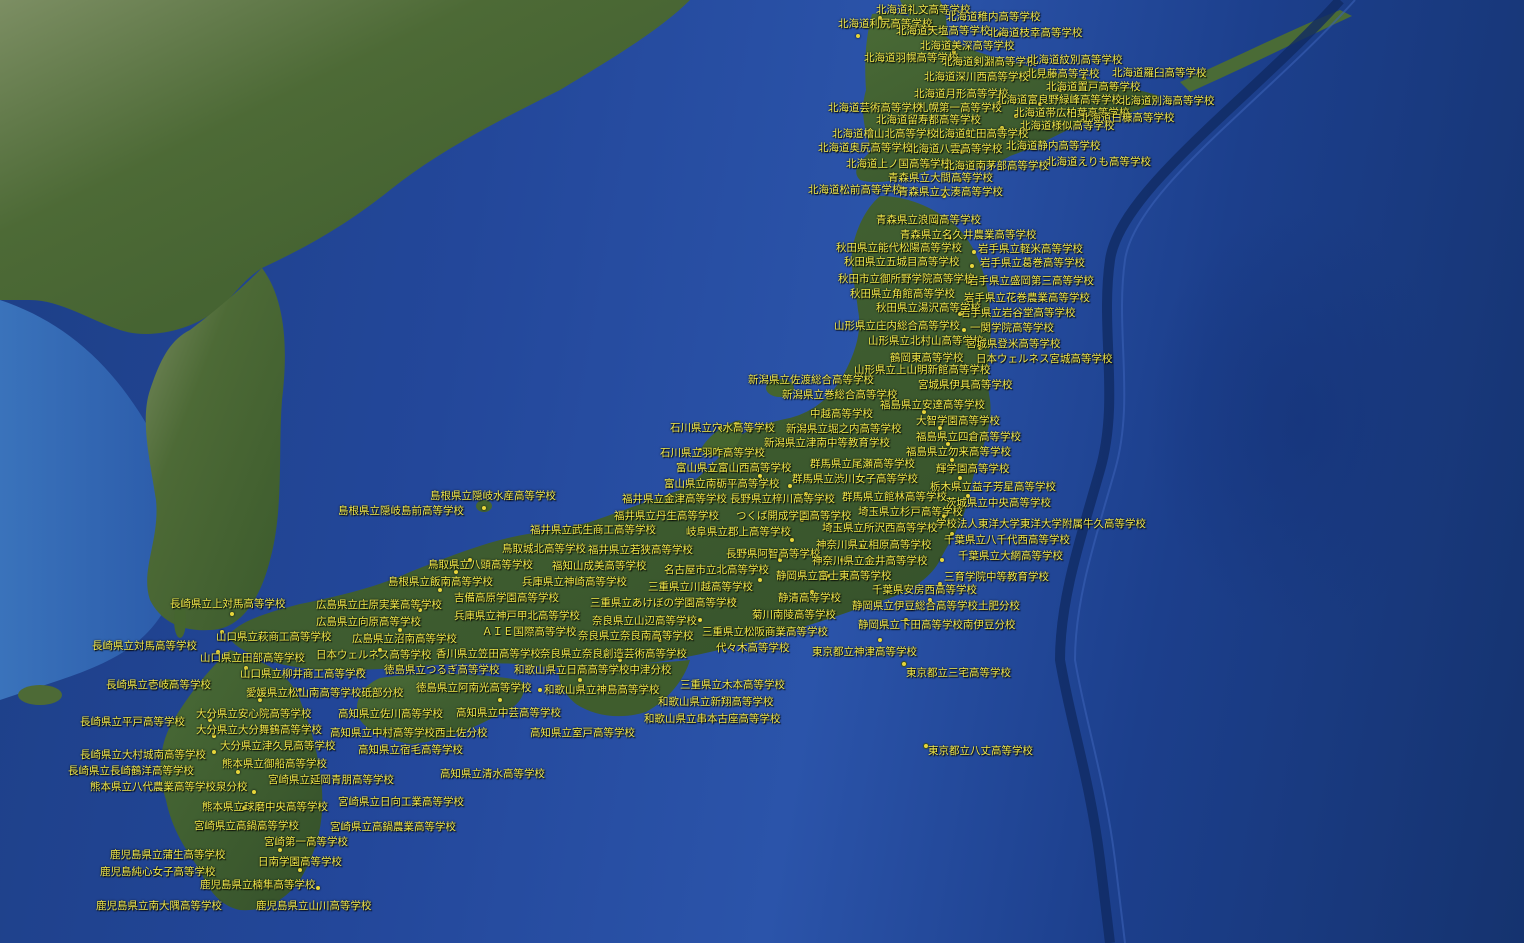 The image size is (1524, 943). What do you see at coordinates (902, 294) in the screenshot?
I see `school-label: 秋田県立角館高等学校` at bounding box center [902, 294].